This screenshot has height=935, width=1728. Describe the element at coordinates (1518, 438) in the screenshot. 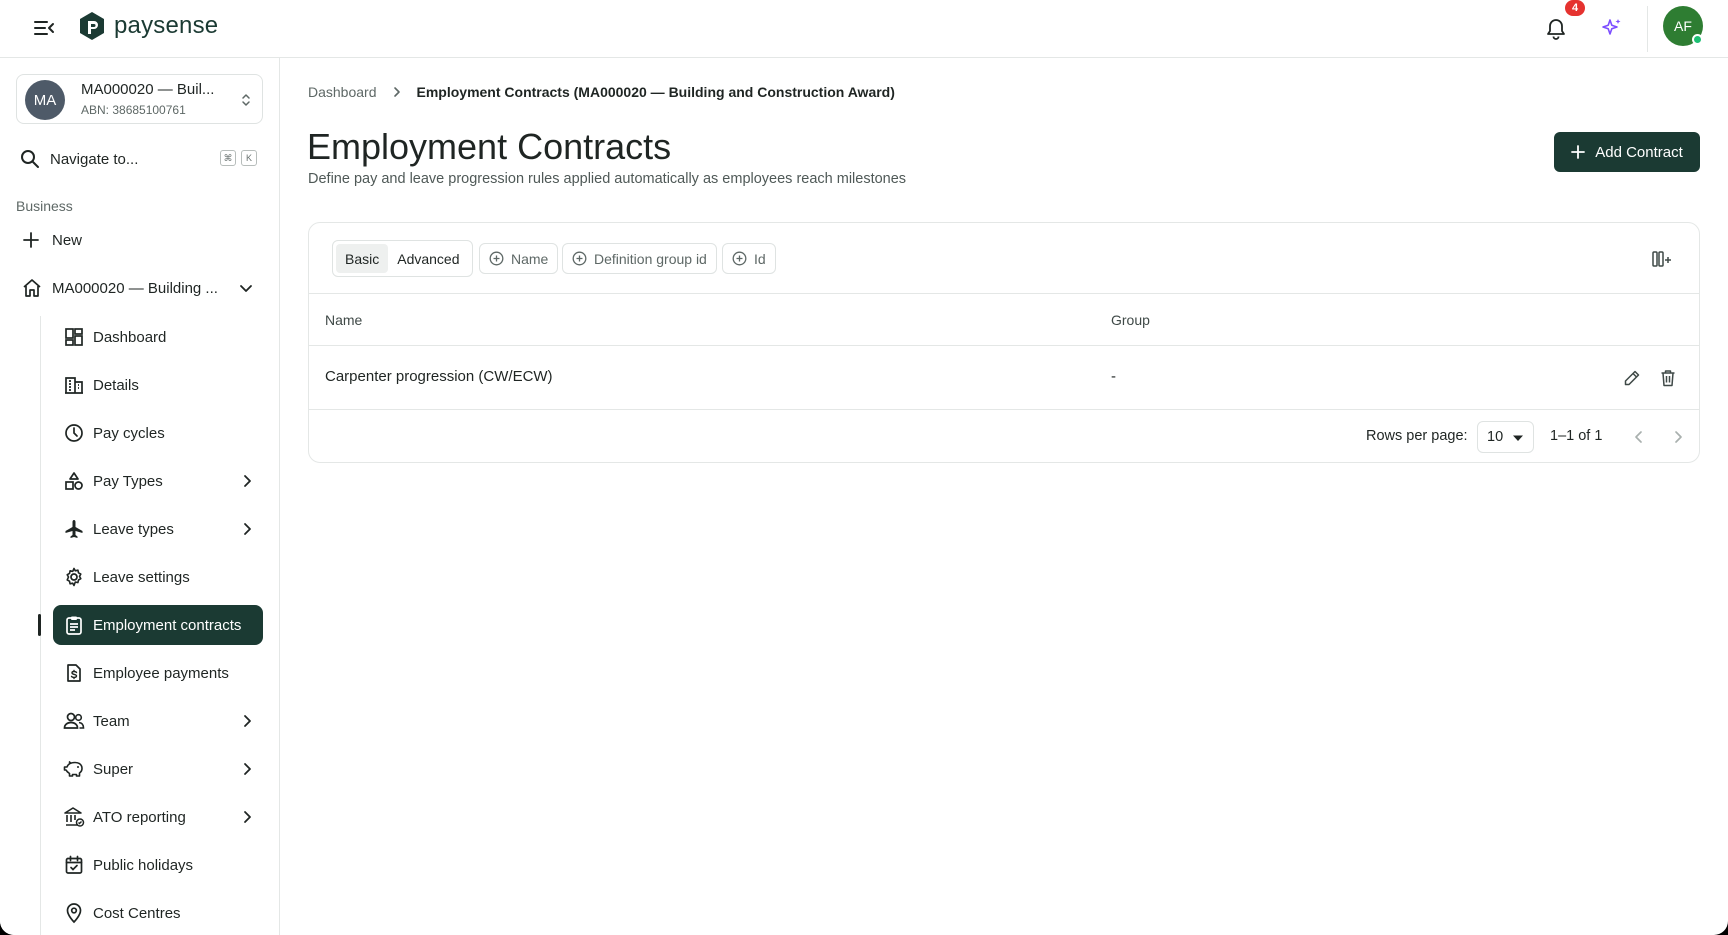

I see `caret-down-icon` at that location.